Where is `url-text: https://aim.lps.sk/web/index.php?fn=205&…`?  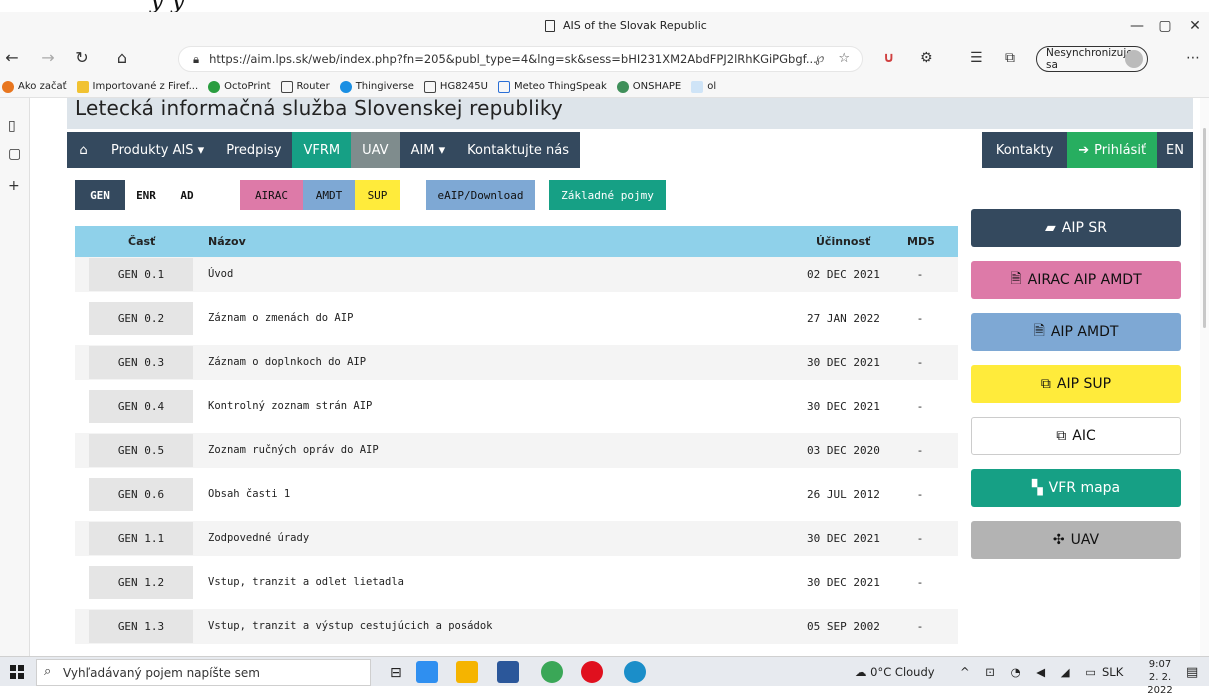
url-text: https://aim.lps.sk/web/index.php?fn=205&… is located at coordinates (513, 59).